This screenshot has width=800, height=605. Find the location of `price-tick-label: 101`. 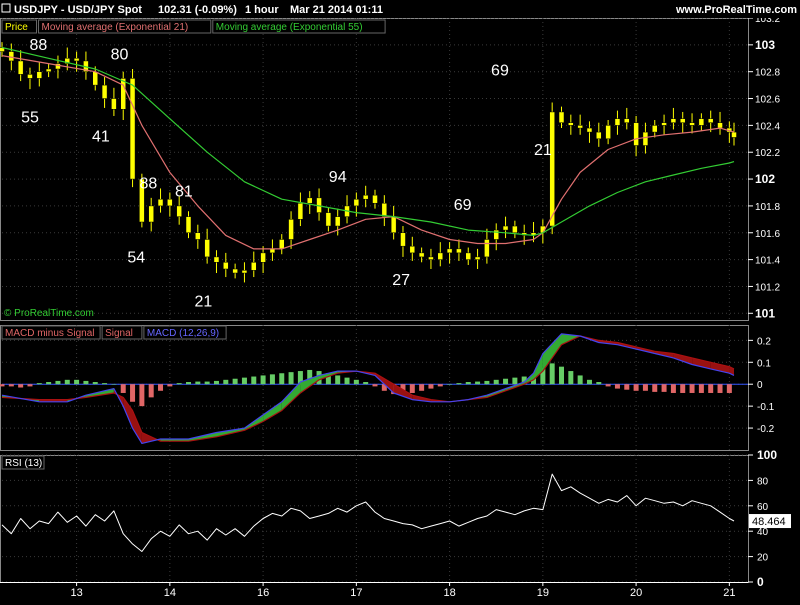

price-tick-label: 101 is located at coordinates (765, 313).